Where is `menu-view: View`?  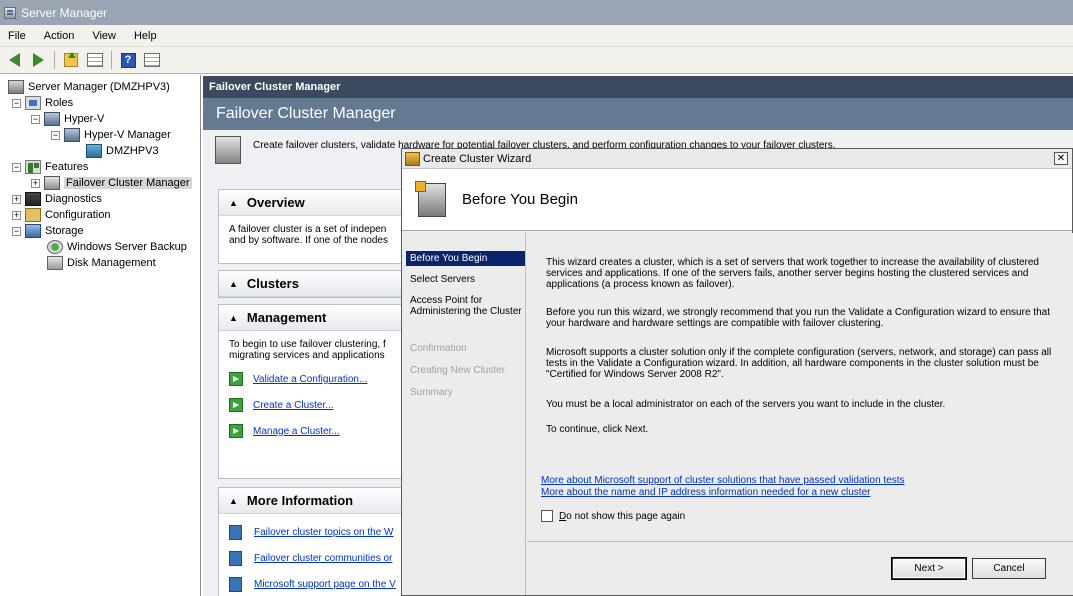
menu-view: View is located at coordinates (104, 36).